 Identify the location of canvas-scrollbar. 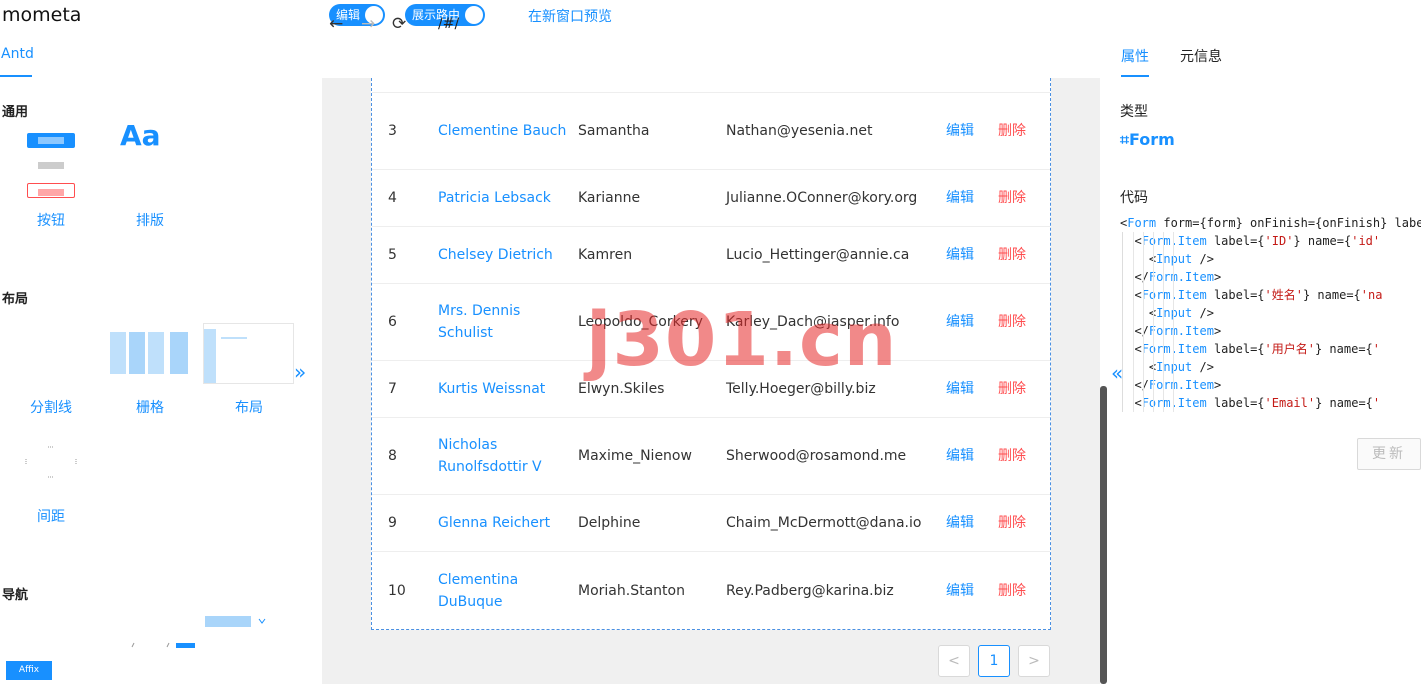
(1103, 535).